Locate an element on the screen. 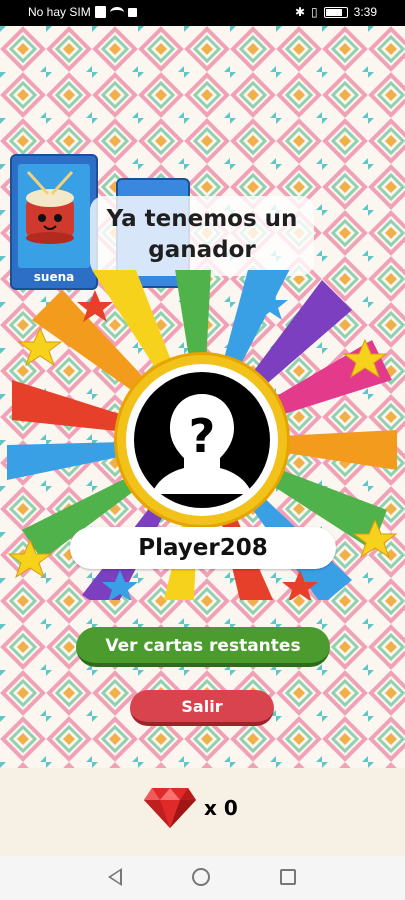  diamond-icon is located at coordinates (170, 808).